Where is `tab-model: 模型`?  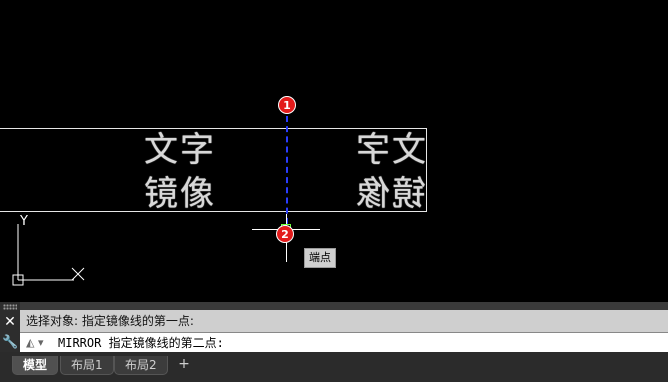 tab-model: 模型 is located at coordinates (35, 365).